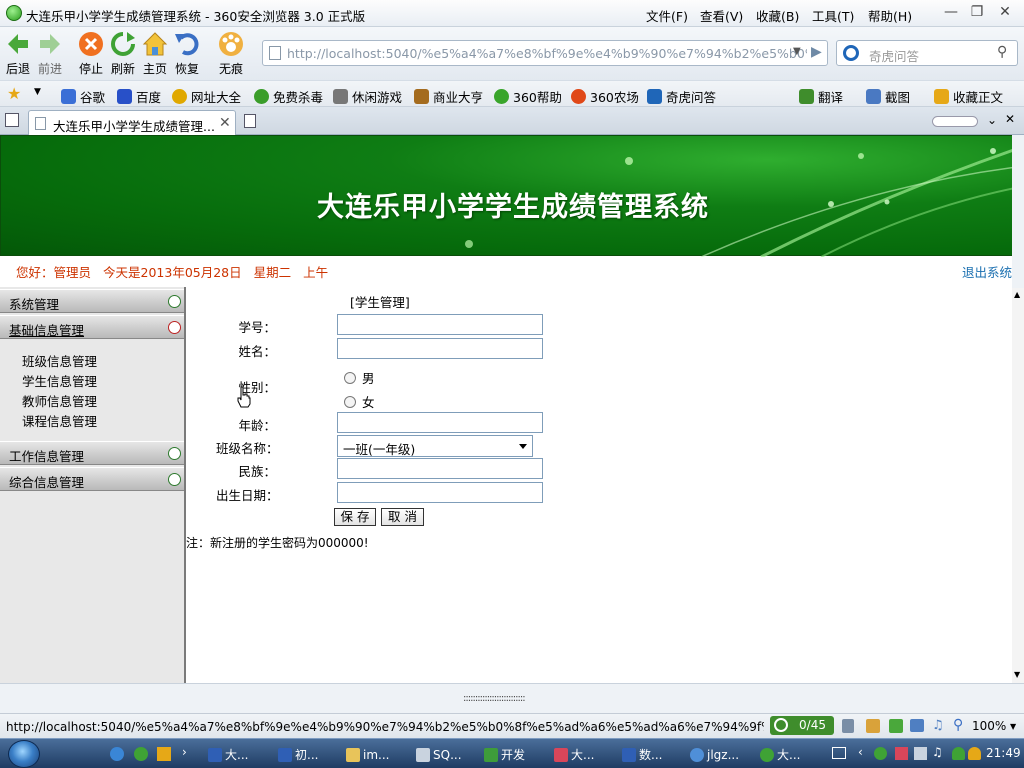 The height and width of the screenshot is (768, 1024). I want to click on scroll-down-icon: ▼, so click(1017, 674).